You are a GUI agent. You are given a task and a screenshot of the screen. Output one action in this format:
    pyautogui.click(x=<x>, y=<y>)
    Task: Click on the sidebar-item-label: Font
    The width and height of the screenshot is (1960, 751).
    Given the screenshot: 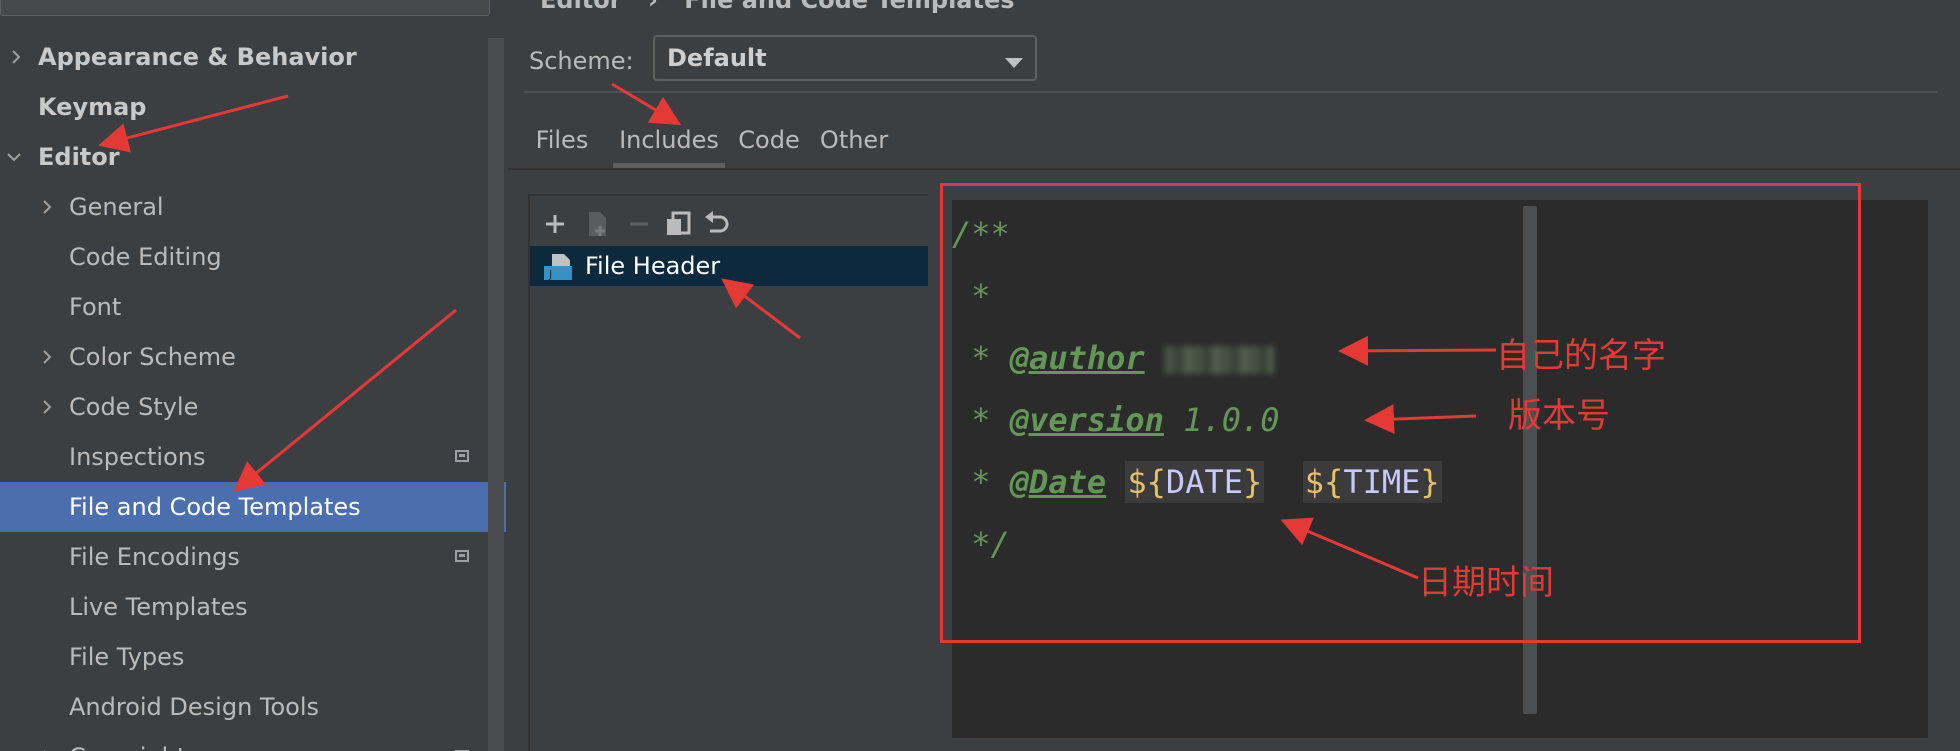 What is the action you would take?
    pyautogui.click(x=95, y=307)
    